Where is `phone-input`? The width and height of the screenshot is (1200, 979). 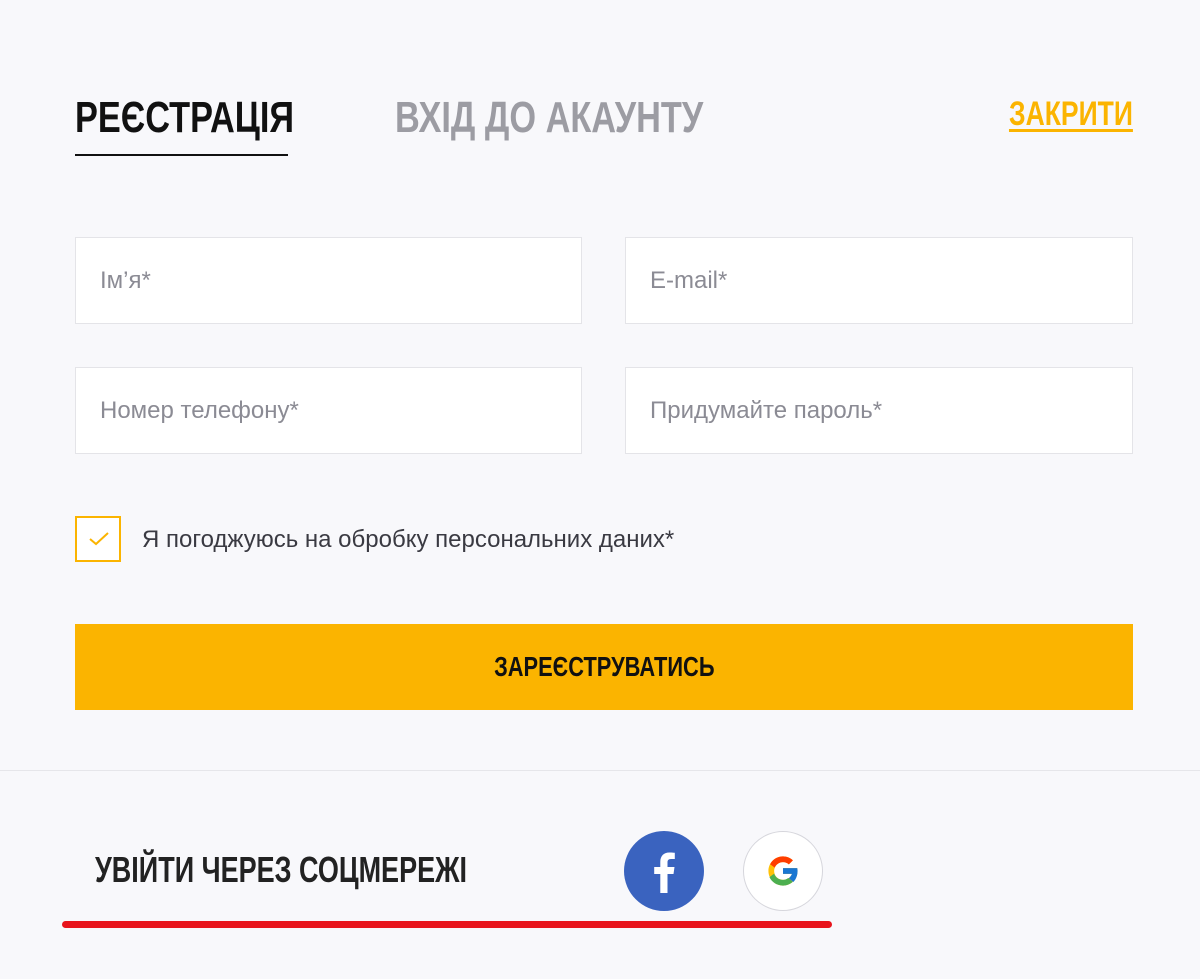
phone-input is located at coordinates (328, 410).